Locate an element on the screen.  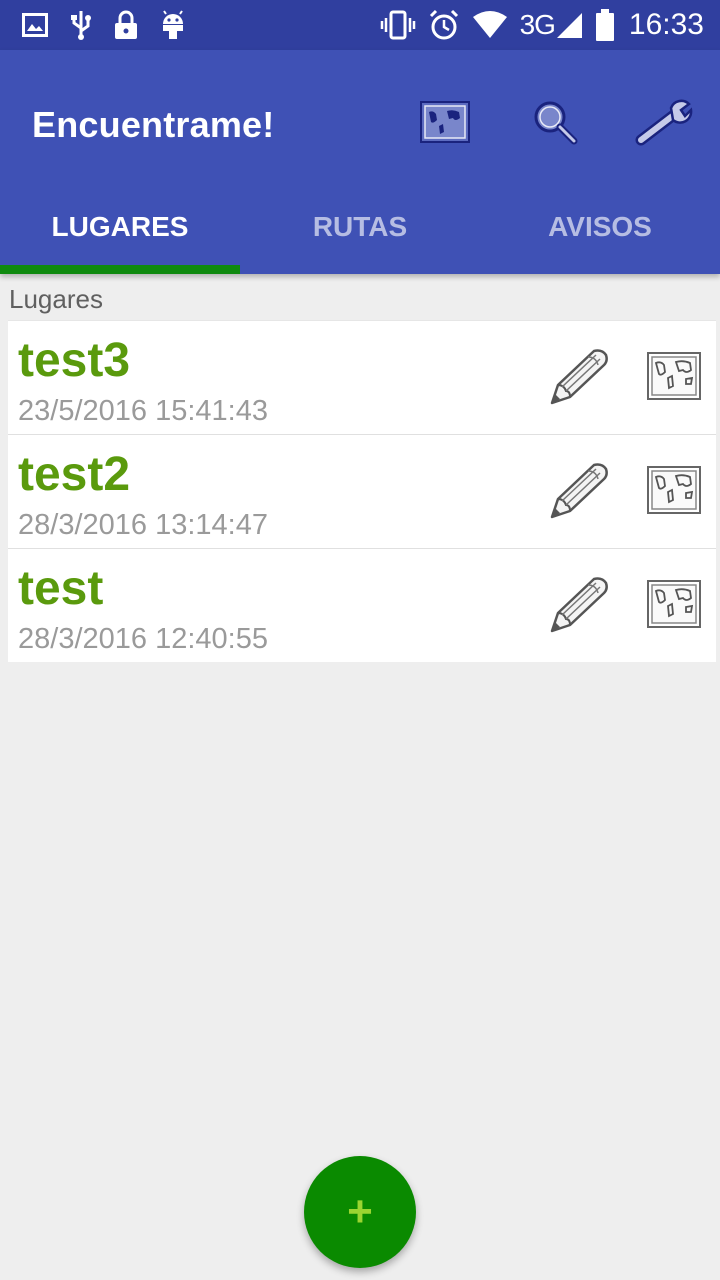
app-title: Encuentrame! is located at coordinates (153, 124).